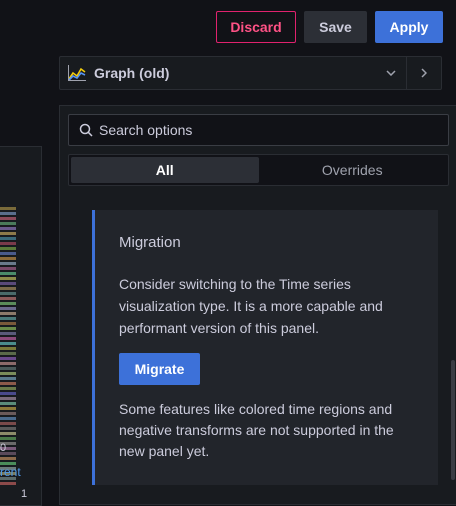 This screenshot has height=506, width=456. I want to click on save-button: Save, so click(335, 27).